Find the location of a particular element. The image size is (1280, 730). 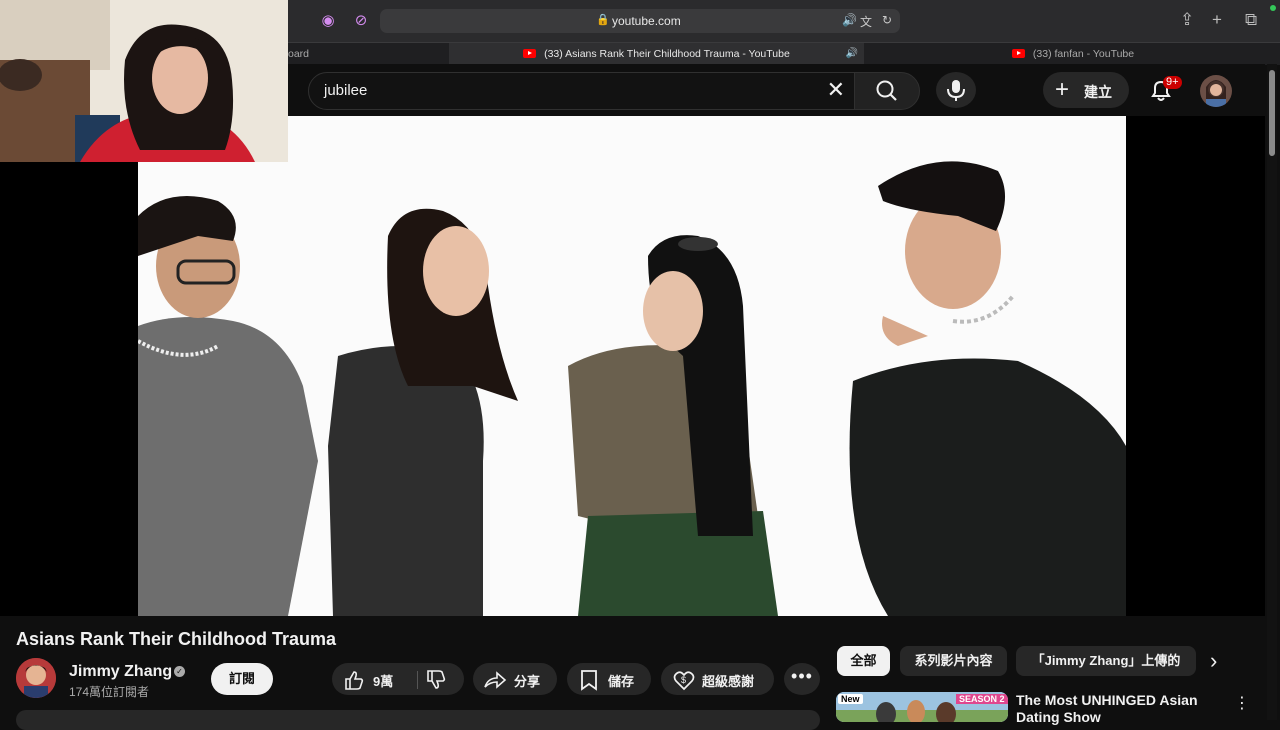

search-box: jubilee ✕ is located at coordinates (582, 91).